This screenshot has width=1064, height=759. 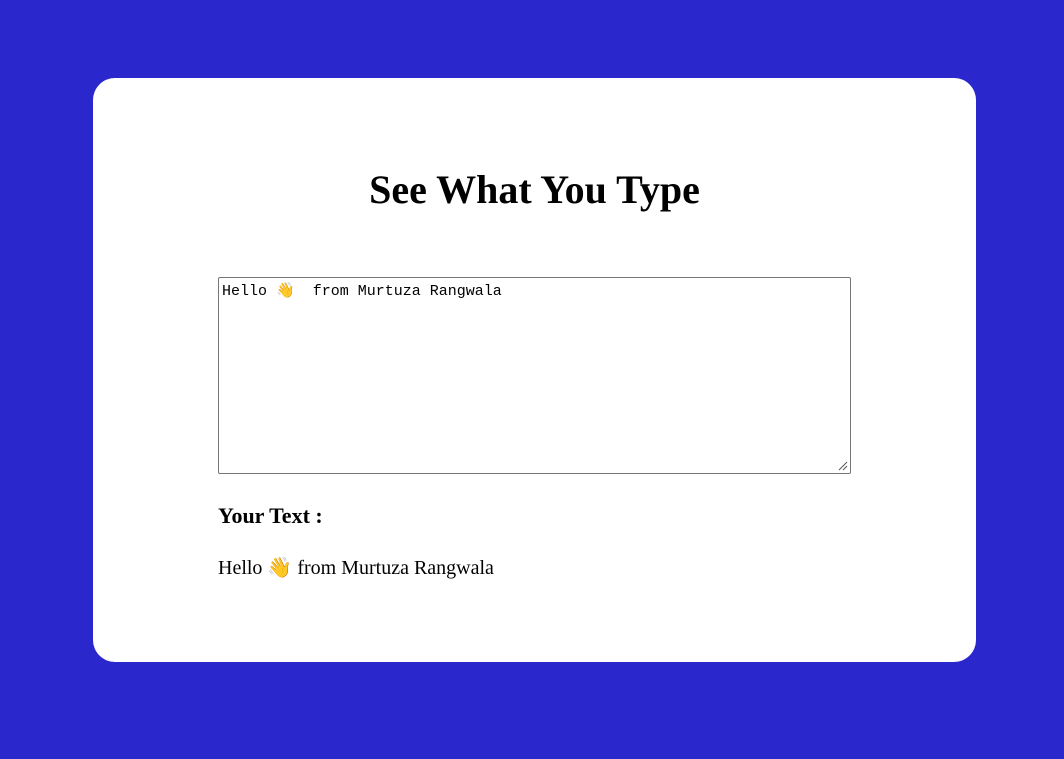 What do you see at coordinates (534, 189) in the screenshot?
I see `page-title: See What You Type` at bounding box center [534, 189].